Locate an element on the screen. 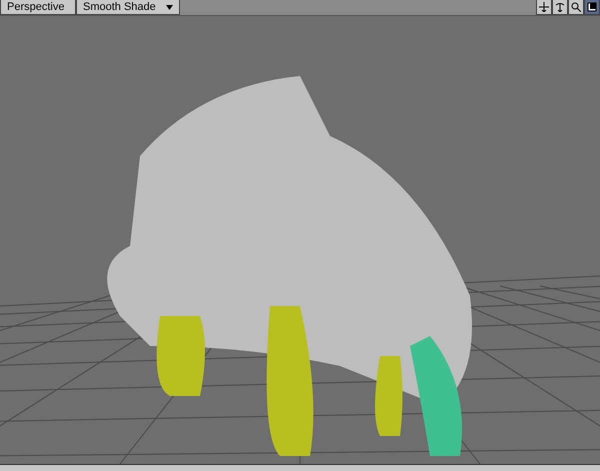  maximize-icon is located at coordinates (592, 7).